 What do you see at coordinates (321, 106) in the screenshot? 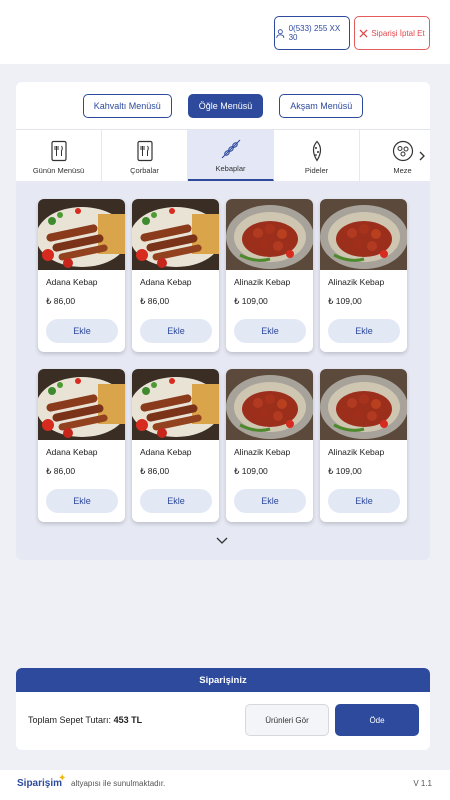
I see `tab-dinner-menu: Akşam Menüsü` at bounding box center [321, 106].